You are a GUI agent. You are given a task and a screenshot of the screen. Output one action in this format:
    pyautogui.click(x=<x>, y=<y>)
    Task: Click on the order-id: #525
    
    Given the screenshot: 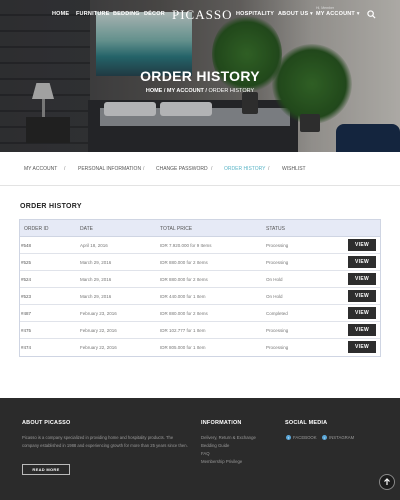 What is the action you would take?
    pyautogui.click(x=26, y=262)
    